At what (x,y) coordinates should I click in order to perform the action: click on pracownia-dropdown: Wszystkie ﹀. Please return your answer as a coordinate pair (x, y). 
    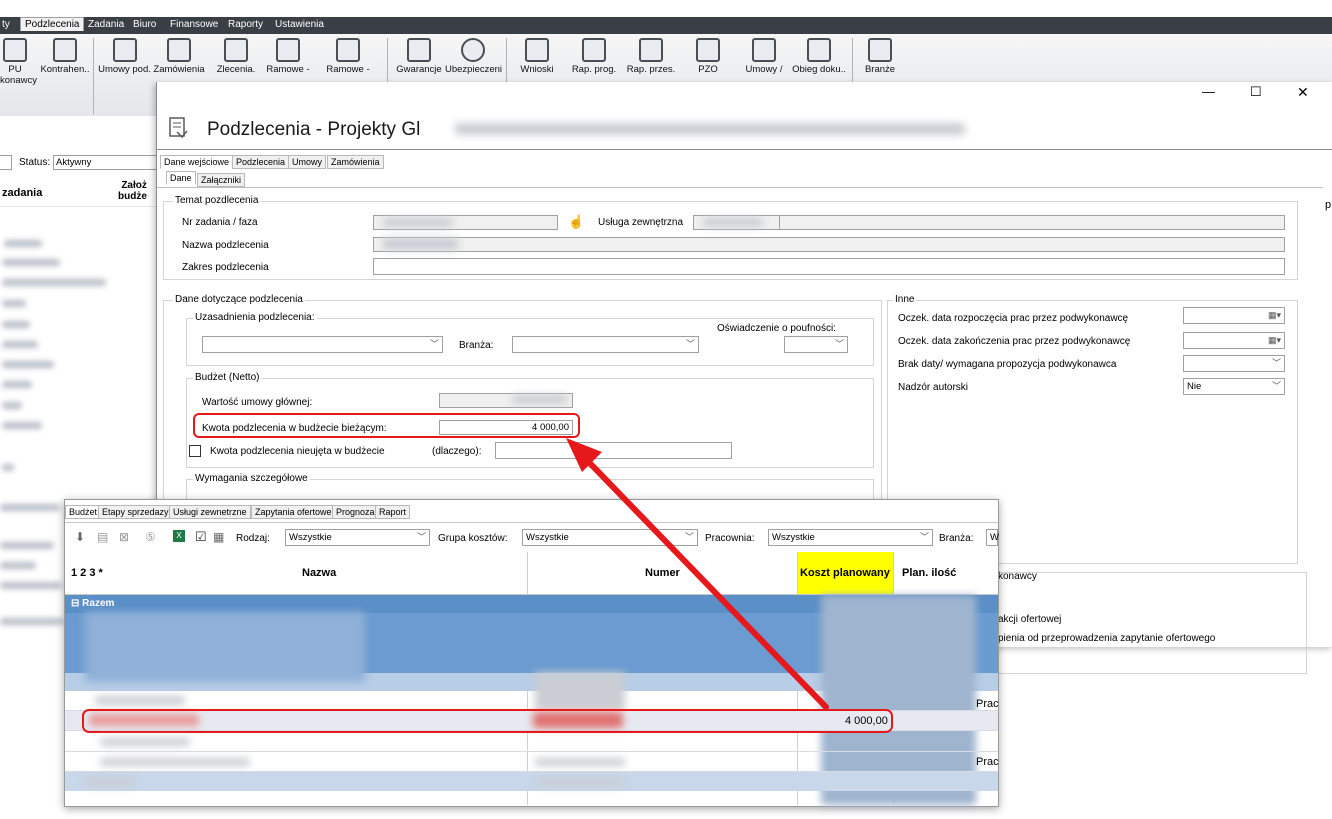
    Looking at the image, I should click on (850, 537).